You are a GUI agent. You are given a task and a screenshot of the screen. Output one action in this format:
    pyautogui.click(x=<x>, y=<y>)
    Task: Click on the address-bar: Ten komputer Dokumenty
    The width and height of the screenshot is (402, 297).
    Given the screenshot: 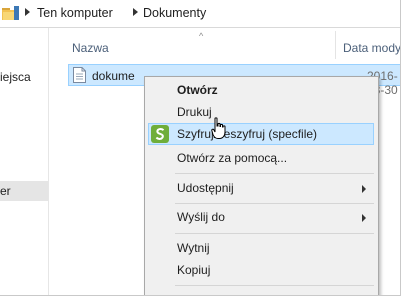 What is the action you would take?
    pyautogui.click(x=200, y=14)
    